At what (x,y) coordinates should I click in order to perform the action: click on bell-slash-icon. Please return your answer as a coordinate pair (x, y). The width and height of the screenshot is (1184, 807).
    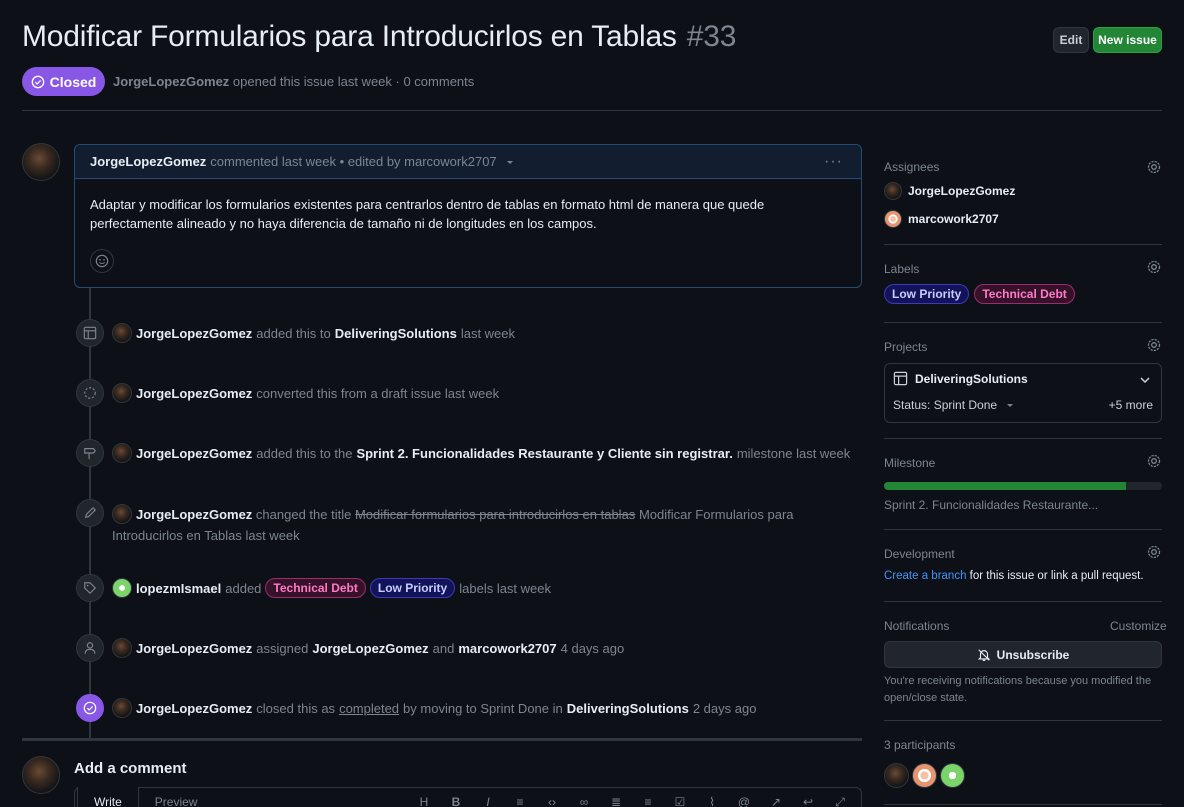
    Looking at the image, I should click on (983, 654).